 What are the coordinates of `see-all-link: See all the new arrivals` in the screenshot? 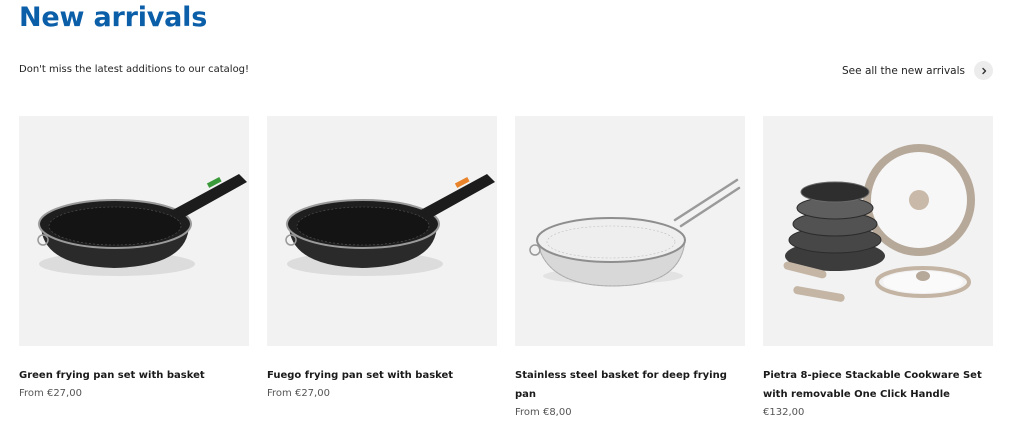 It's located at (917, 70).